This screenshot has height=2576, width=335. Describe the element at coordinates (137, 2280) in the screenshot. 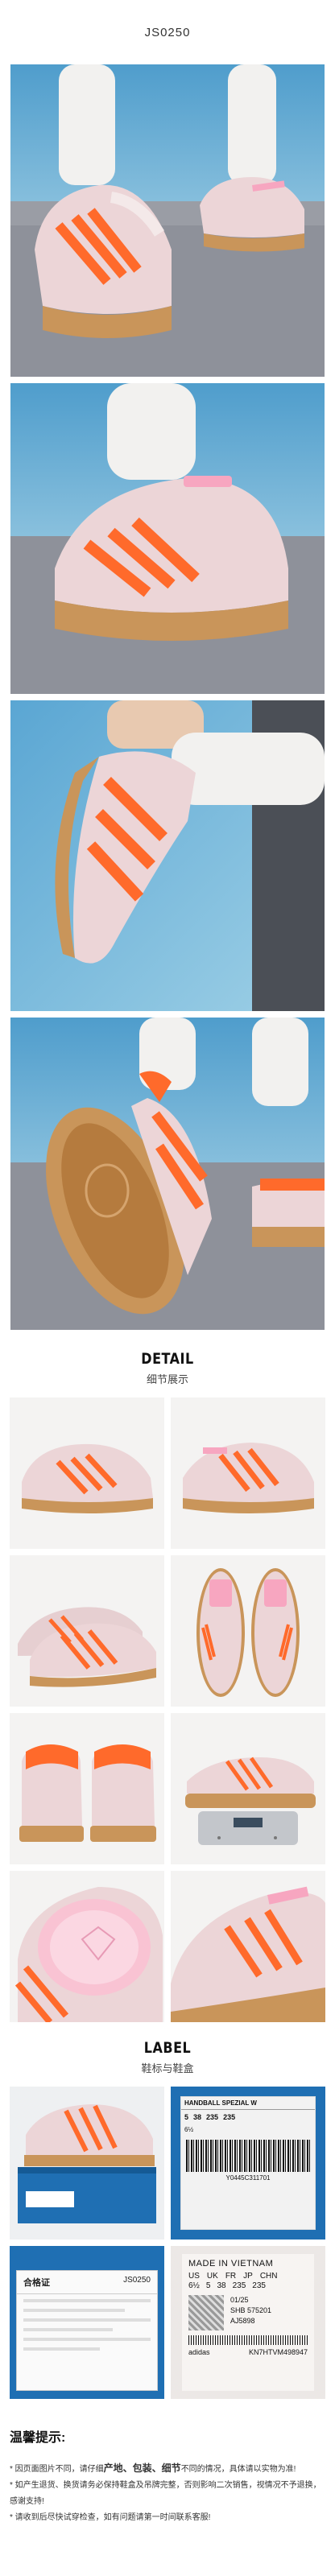

I see `certificate-code: JS0250` at that location.